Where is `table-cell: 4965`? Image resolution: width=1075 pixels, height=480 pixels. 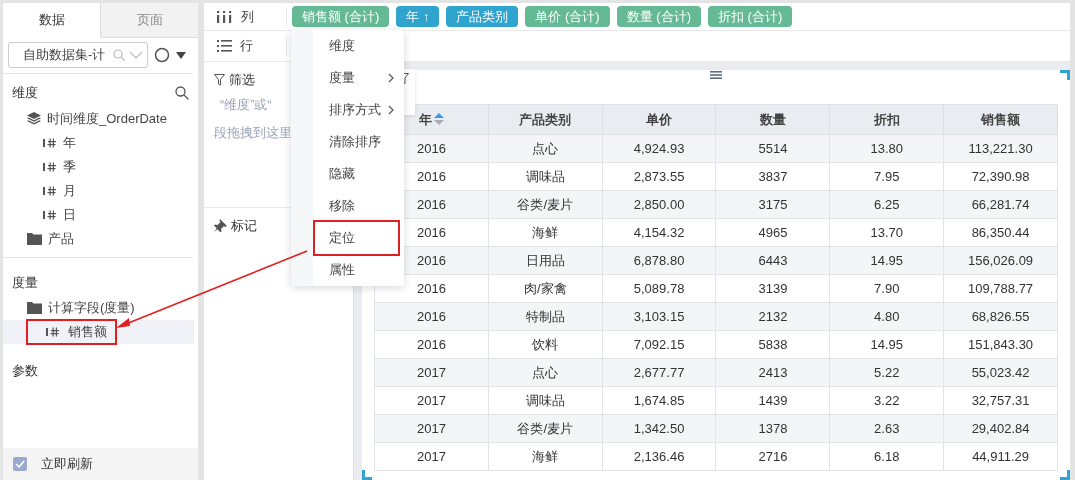
table-cell: 4965 is located at coordinates (773, 232).